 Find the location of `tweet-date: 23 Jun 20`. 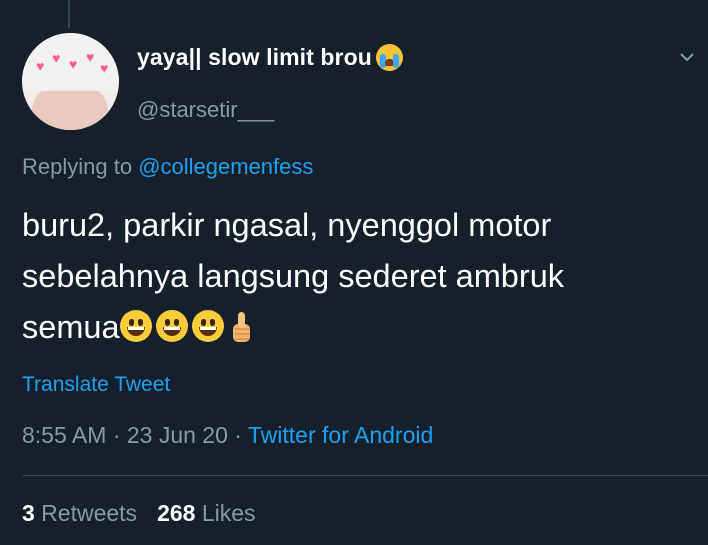

tweet-date: 23 Jun 20 is located at coordinates (177, 435).